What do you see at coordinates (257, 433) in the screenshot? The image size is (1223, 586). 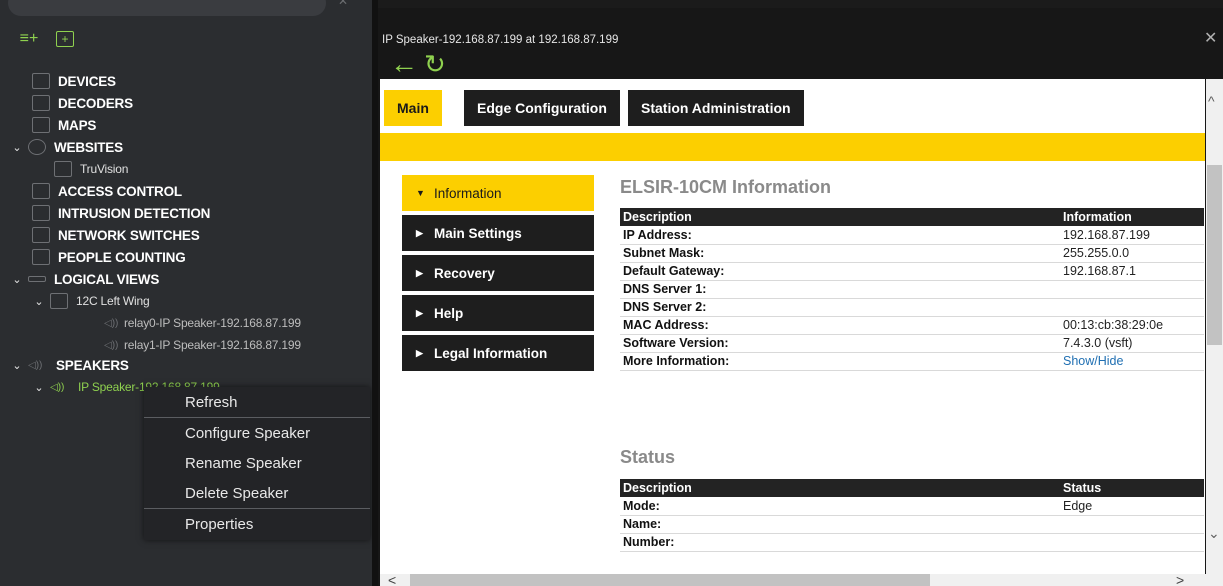 I see `menu-item-configure-speaker: Configure Speaker` at bounding box center [257, 433].